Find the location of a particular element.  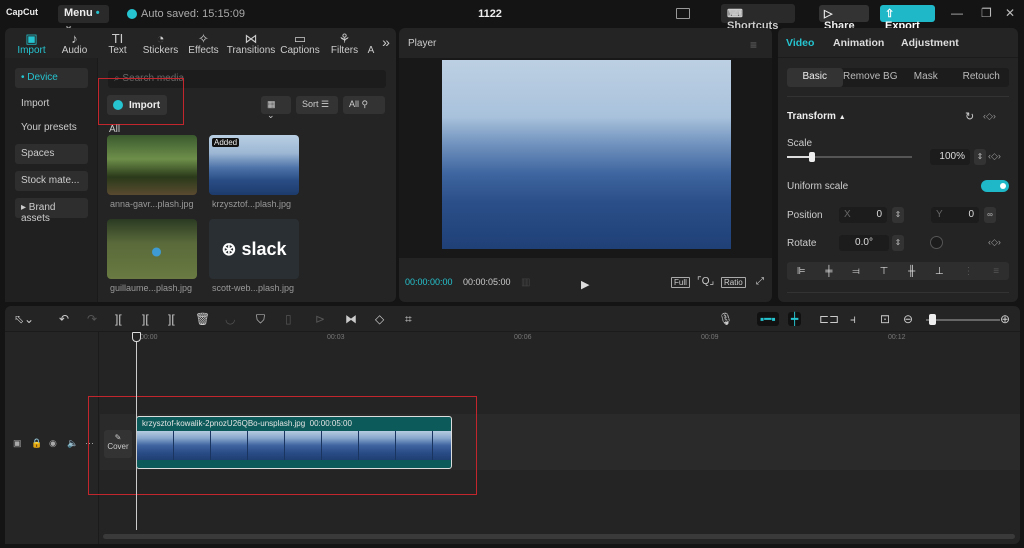

export-button: ⇧ Export is located at coordinates (907, 18).